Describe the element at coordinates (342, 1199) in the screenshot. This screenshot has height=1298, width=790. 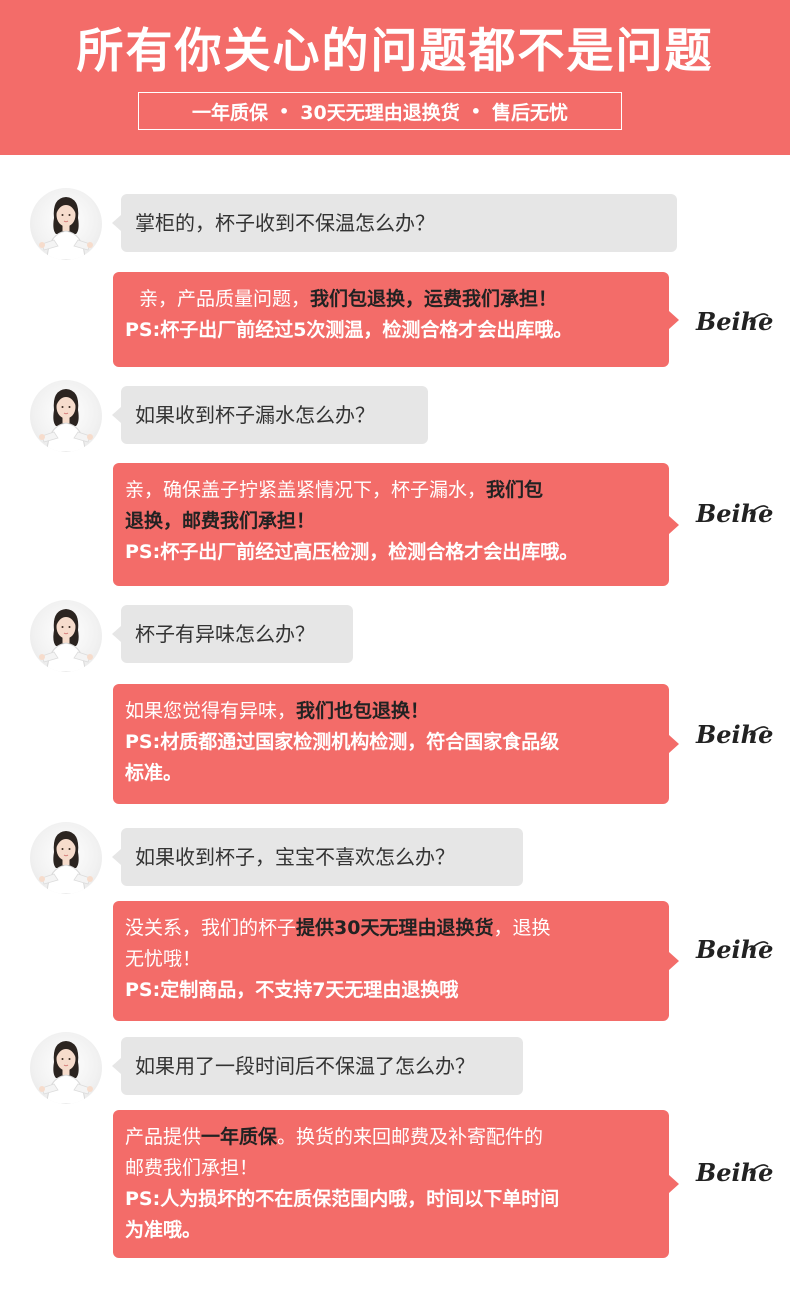
I see `answer-ps-text: PS:人为损坏的不在质保范围内哦，时间以下单时间` at that location.